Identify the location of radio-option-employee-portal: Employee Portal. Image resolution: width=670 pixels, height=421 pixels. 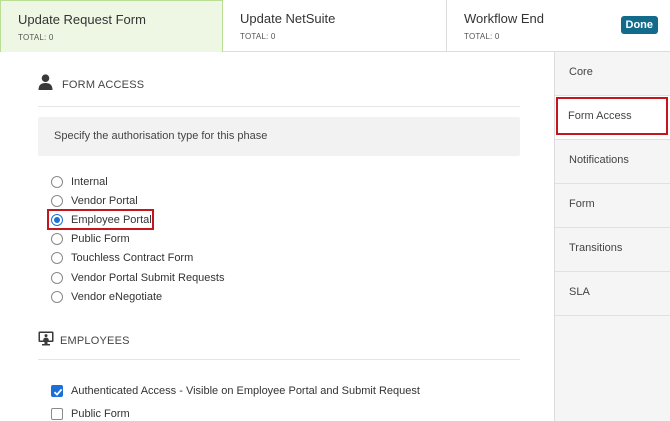
(135, 220).